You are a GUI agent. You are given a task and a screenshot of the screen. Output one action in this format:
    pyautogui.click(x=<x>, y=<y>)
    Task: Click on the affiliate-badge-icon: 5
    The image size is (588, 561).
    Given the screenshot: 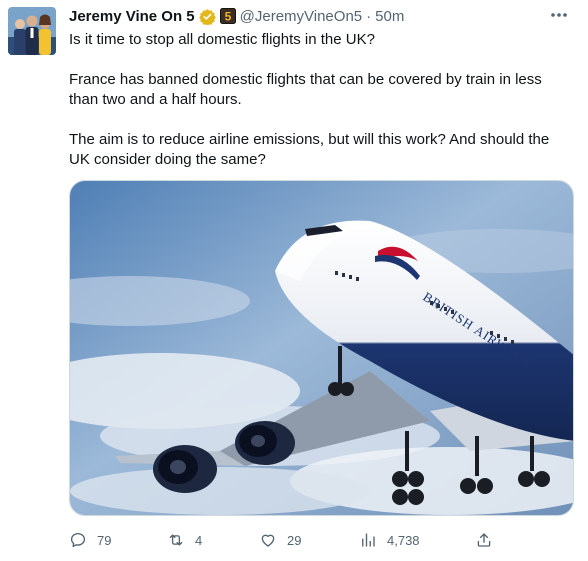 What is the action you would take?
    pyautogui.click(x=227, y=16)
    